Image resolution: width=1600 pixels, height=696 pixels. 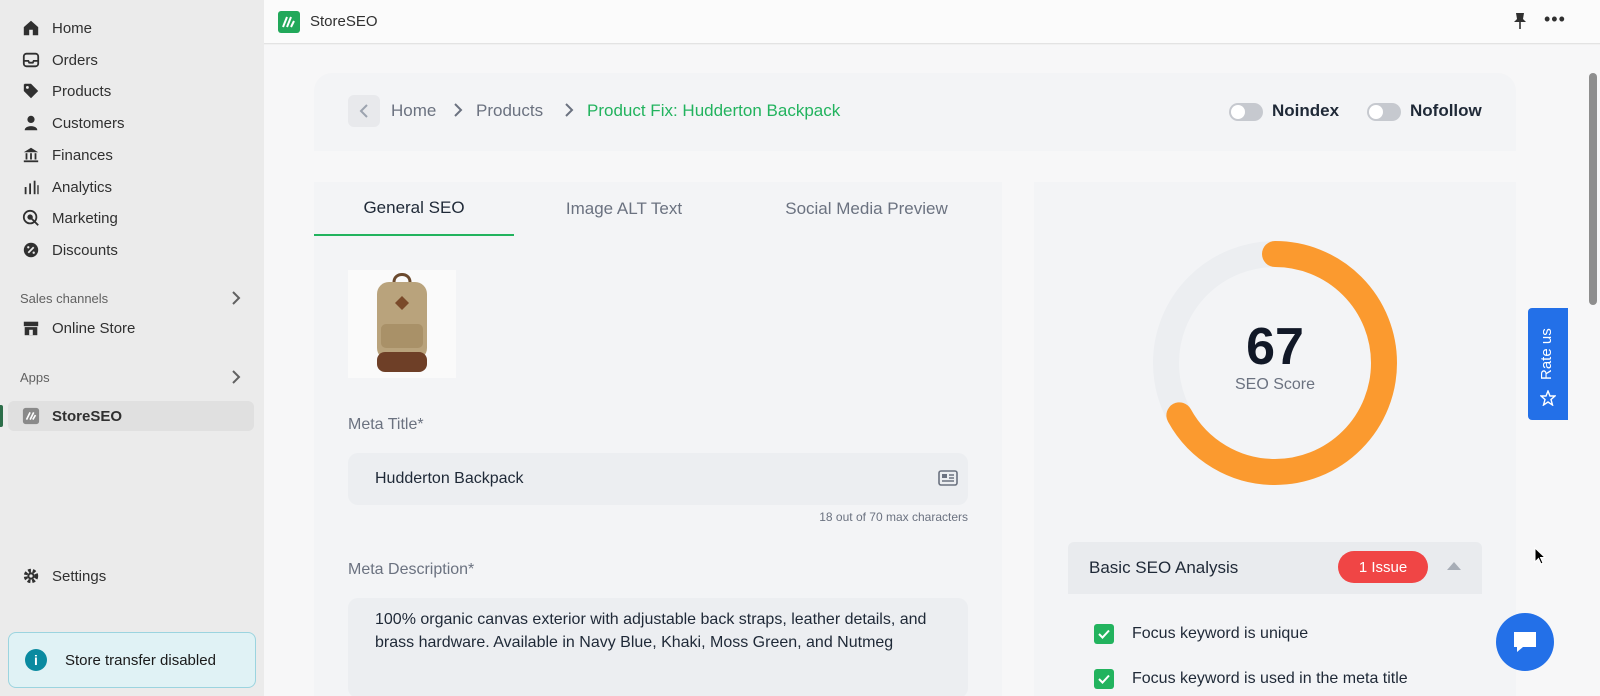 What do you see at coordinates (31, 155) in the screenshot?
I see `bank-icon` at bounding box center [31, 155].